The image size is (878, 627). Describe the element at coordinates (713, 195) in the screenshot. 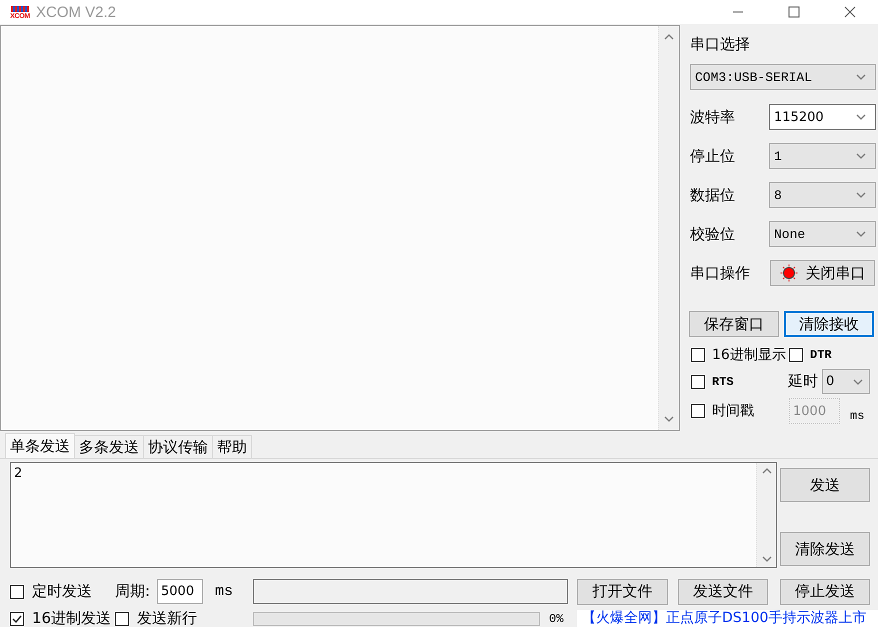

I see `field-label: 数据位` at that location.